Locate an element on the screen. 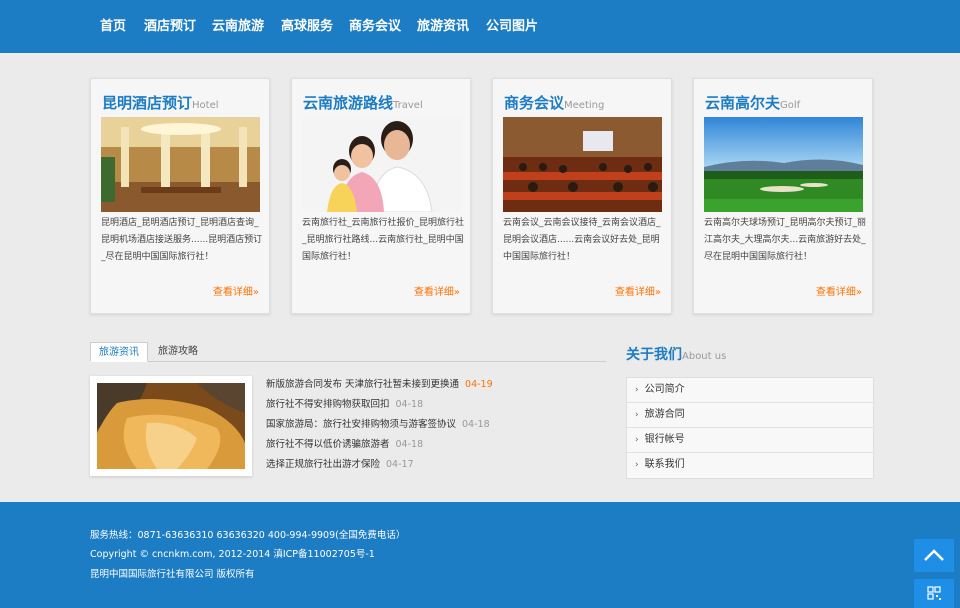 Image resolution: width=960 pixels, height=608 pixels. about-item-bank-account: › 银行帐号 is located at coordinates (750, 440).